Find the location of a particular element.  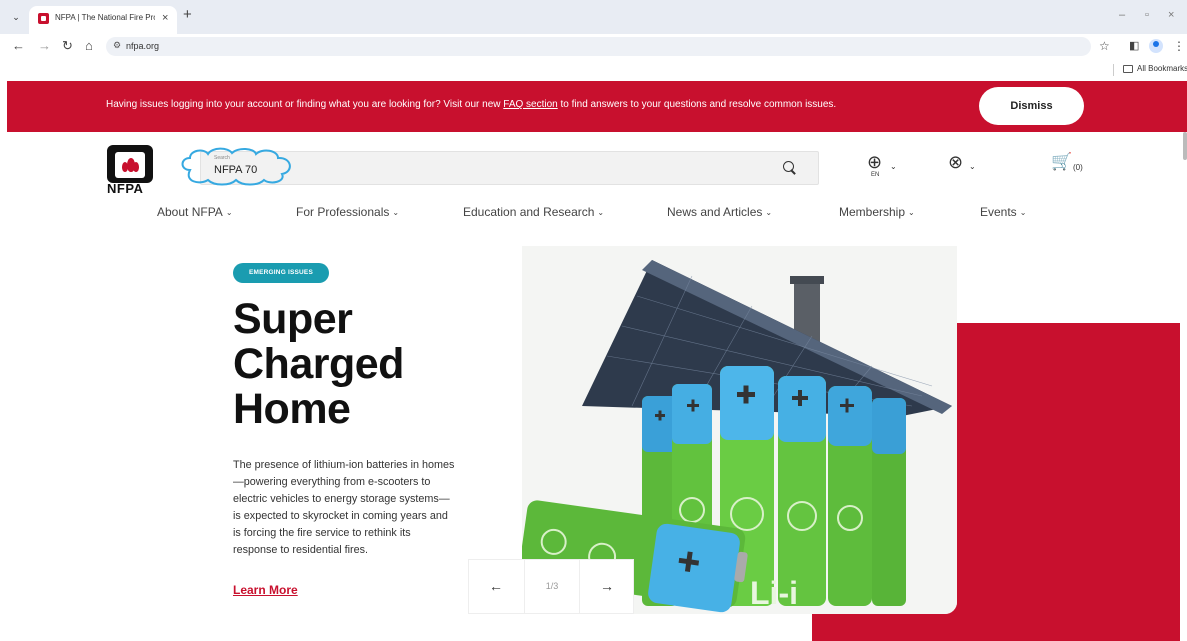

logo-inner is located at coordinates (130, 165).